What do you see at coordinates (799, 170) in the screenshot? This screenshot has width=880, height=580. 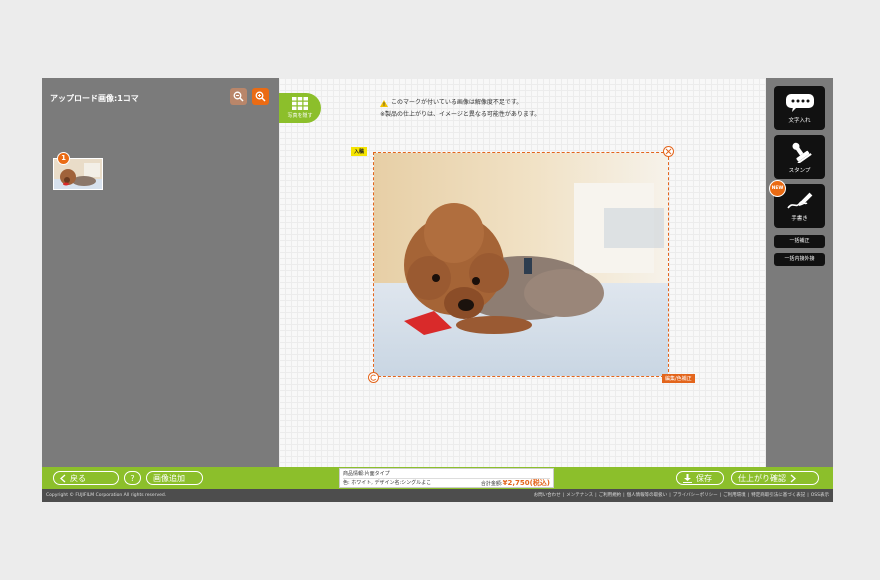 I see `stamp-tool-label: スタンプ` at bounding box center [799, 170].